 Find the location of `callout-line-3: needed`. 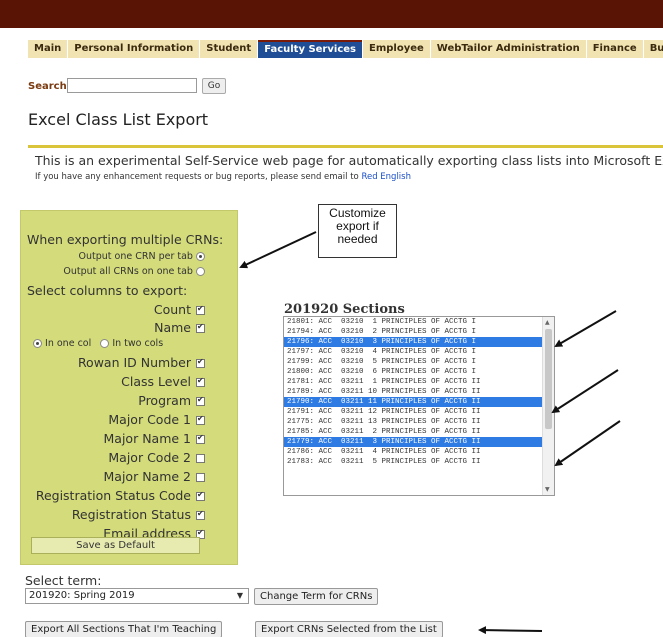

callout-line-3: needed is located at coordinates (357, 239).